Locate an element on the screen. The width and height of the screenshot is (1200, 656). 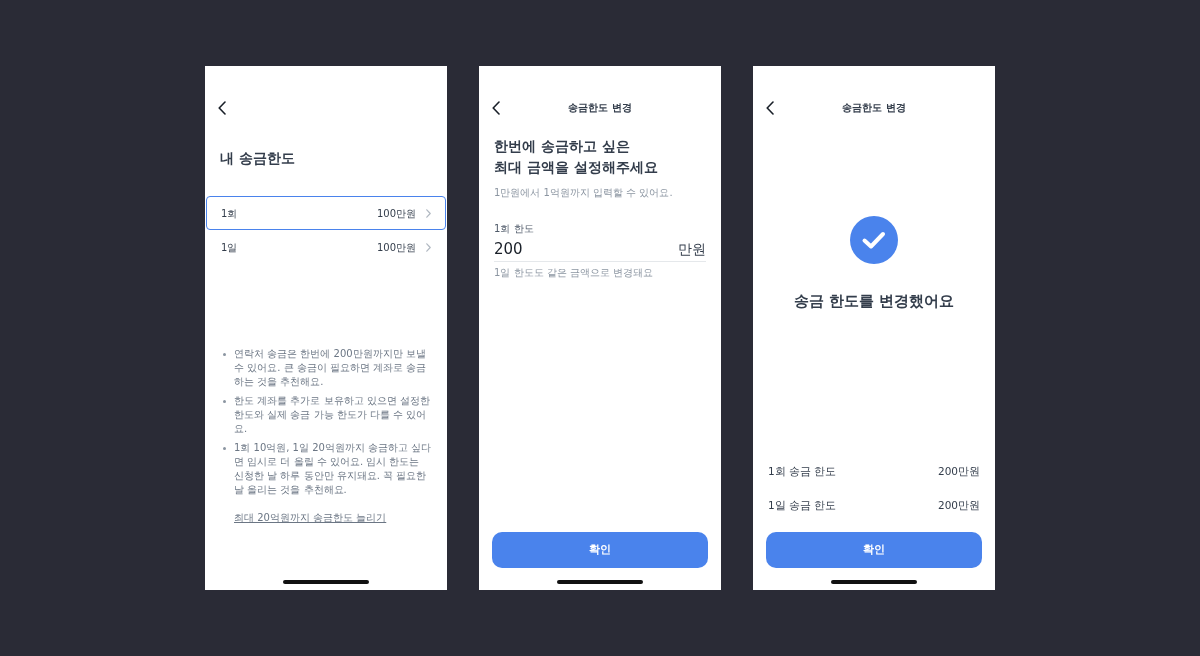
raise-limit-link: 최대 20억원까지 송금한도 늘리기 is located at coordinates (310, 517).